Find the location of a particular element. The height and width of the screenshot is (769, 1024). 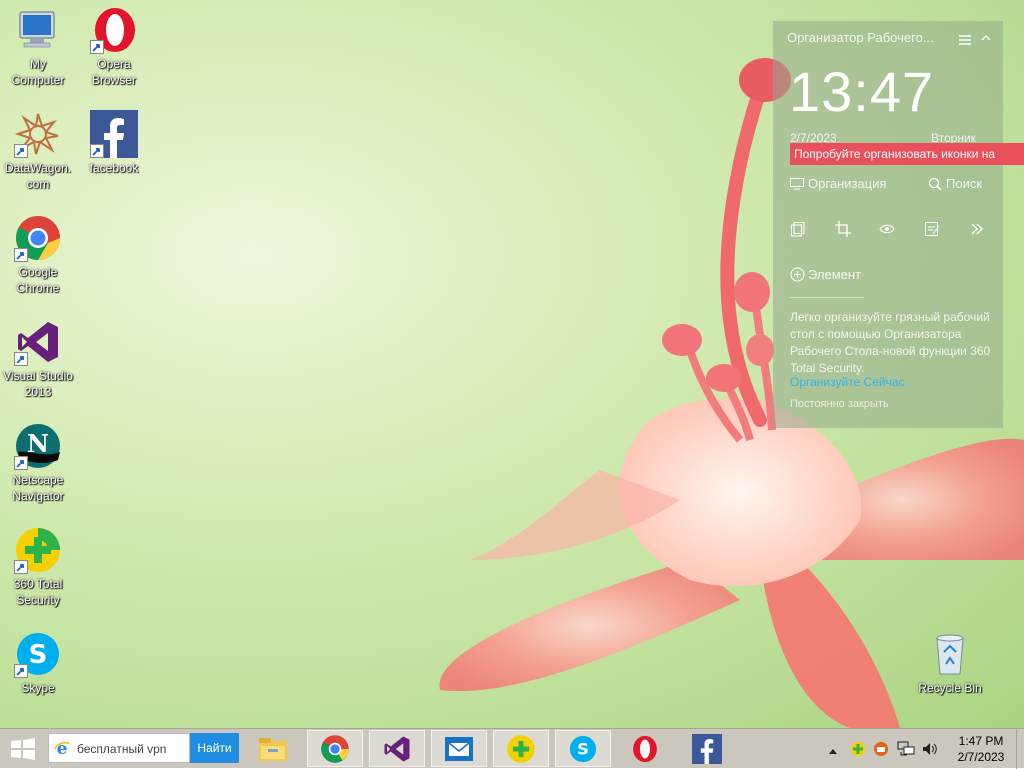

desktop-icon-skype: S Skype is located at coordinates (38, 663).